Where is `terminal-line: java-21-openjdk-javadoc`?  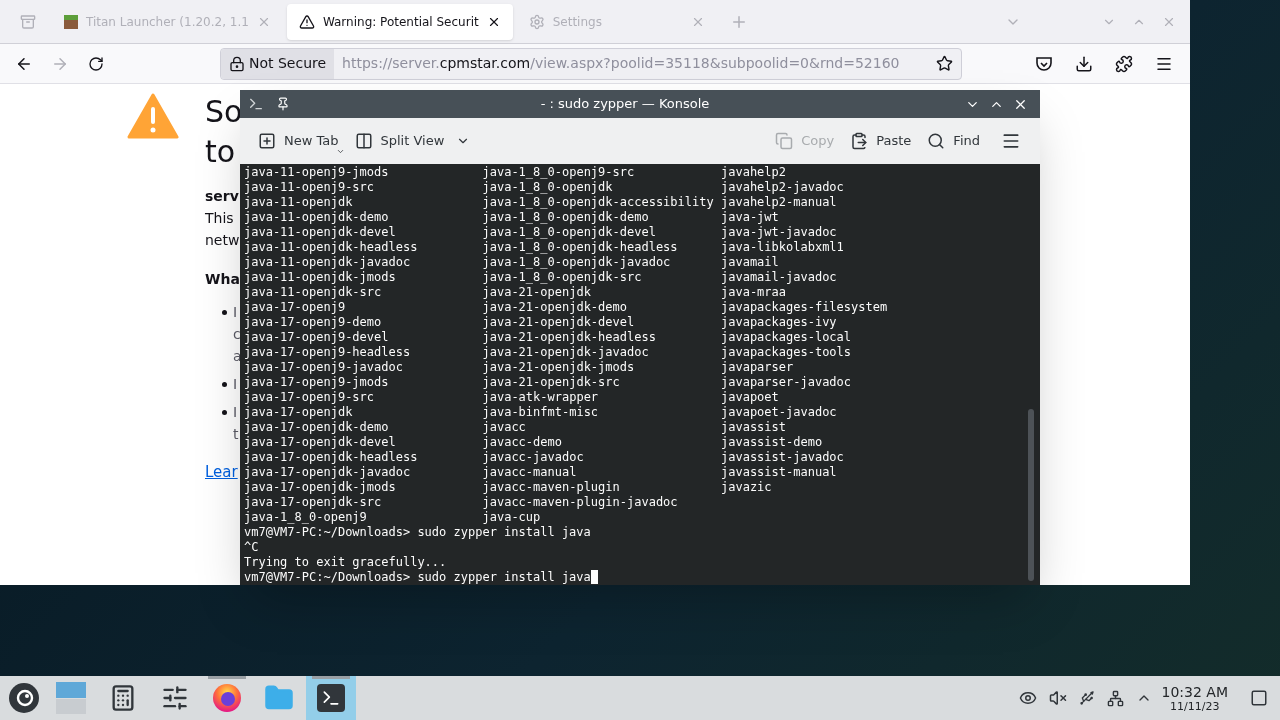
terminal-line: java-21-openjdk-javadoc is located at coordinates (565, 352).